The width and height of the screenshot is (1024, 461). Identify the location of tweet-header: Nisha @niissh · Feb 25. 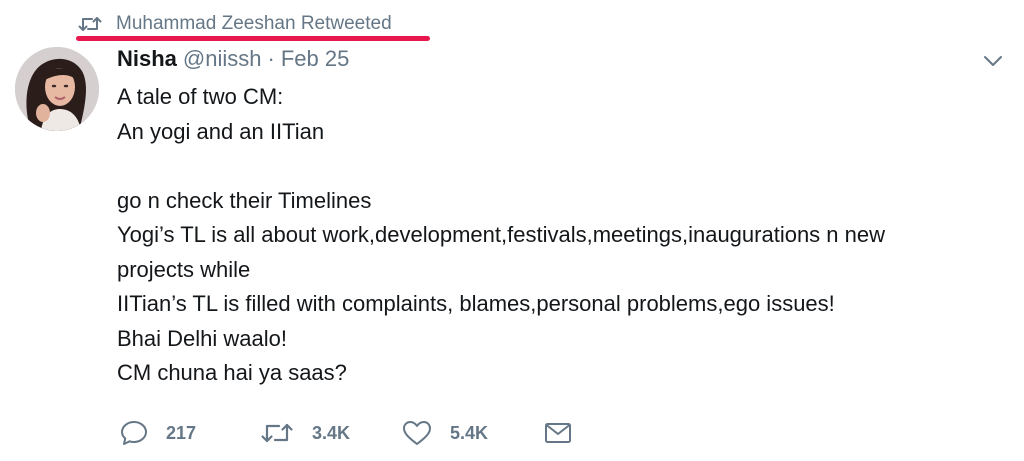
(233, 61).